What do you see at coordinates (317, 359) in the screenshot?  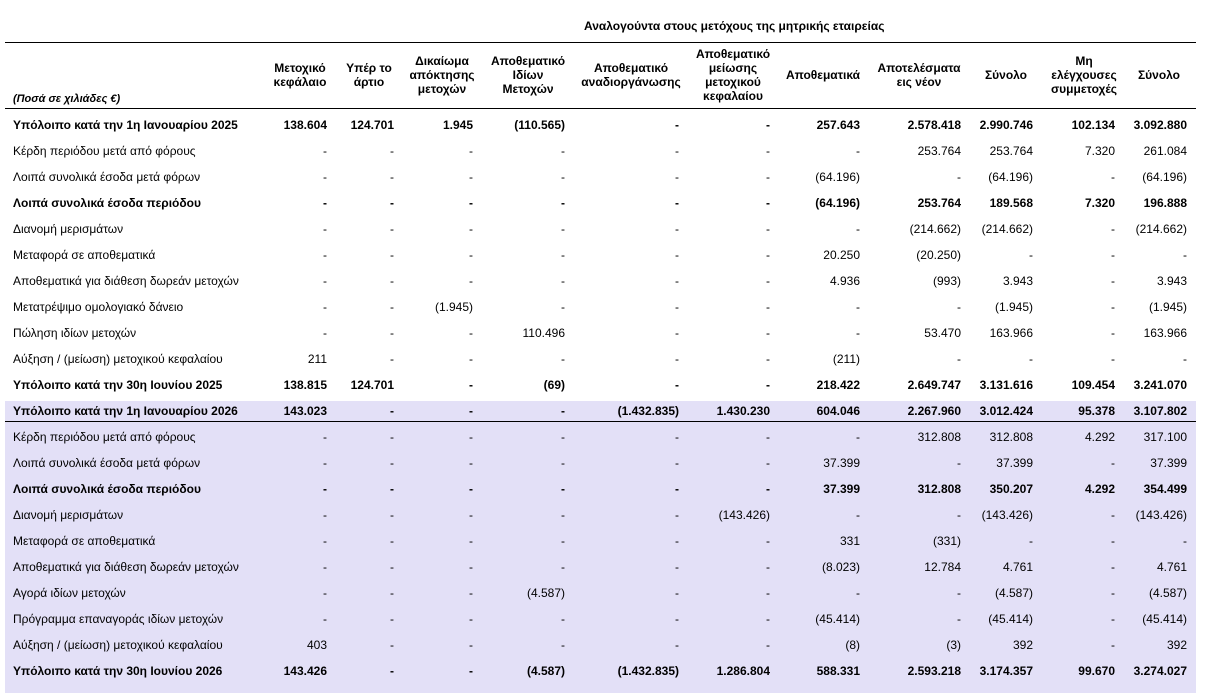 I see `table-cell: 211` at bounding box center [317, 359].